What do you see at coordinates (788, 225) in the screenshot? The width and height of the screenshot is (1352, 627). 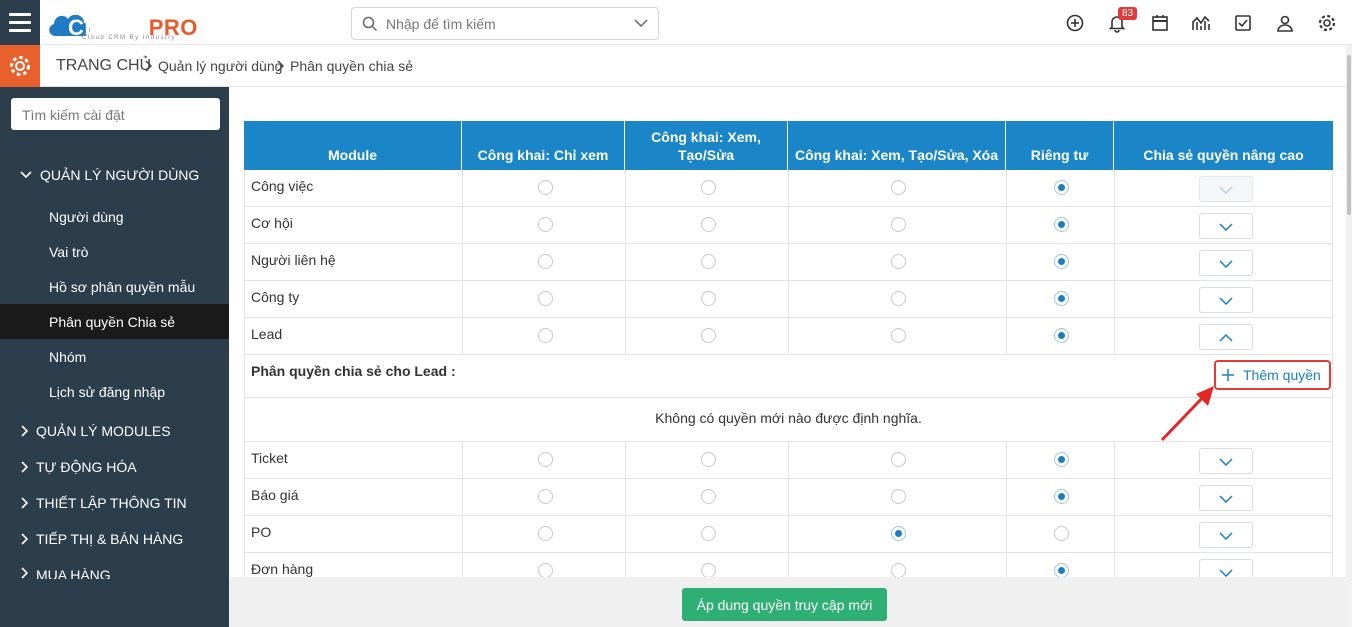 I see `table-row: Cơ hội` at bounding box center [788, 225].